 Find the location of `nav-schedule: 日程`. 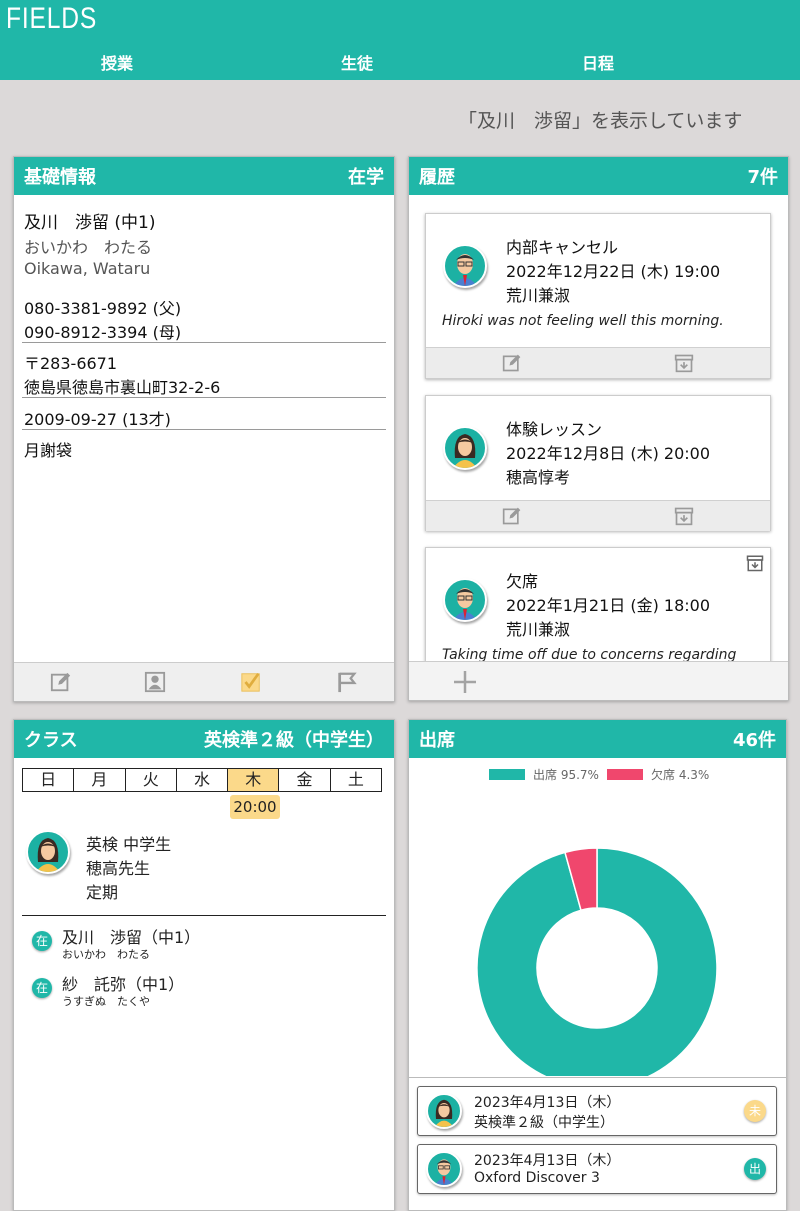

nav-schedule: 日程 is located at coordinates (598, 62).